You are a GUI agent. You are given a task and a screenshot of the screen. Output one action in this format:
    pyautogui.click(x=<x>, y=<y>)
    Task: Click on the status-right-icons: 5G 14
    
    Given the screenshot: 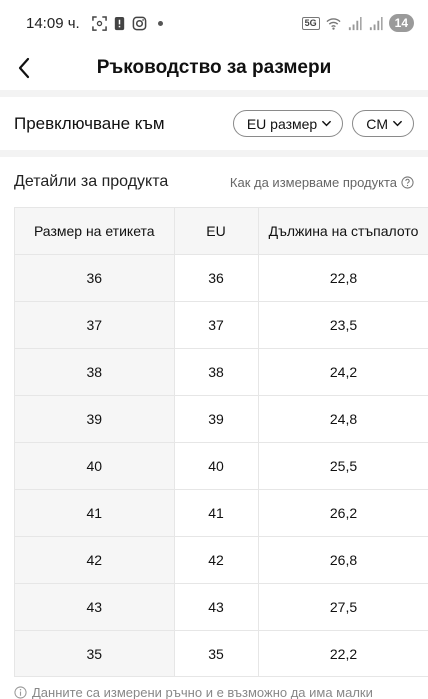 What is the action you would take?
    pyautogui.click(x=357, y=23)
    